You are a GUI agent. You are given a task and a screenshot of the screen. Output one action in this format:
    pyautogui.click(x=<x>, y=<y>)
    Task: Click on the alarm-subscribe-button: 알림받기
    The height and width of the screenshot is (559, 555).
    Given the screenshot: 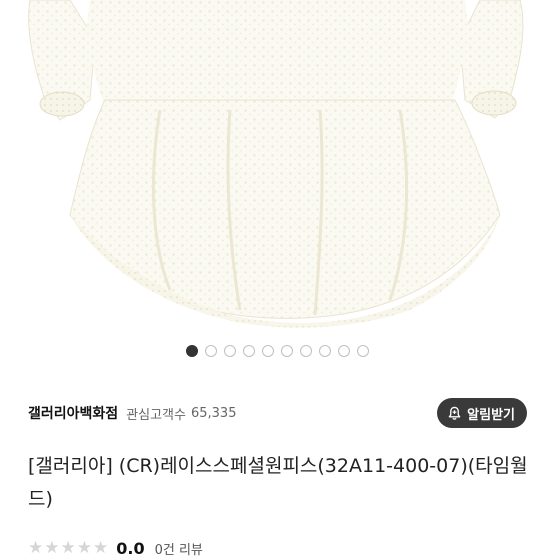 What is the action you would take?
    pyautogui.click(x=482, y=413)
    